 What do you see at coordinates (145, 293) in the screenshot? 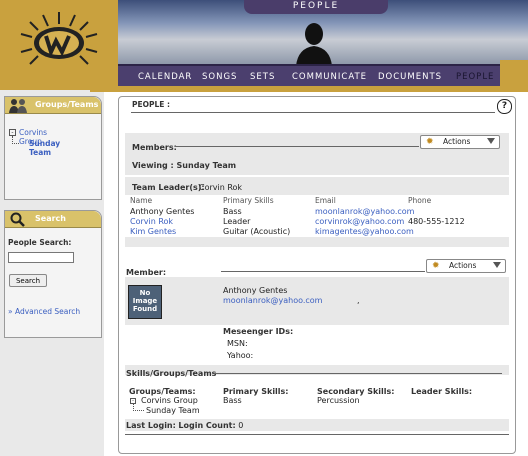
I see `photo-text: No` at bounding box center [145, 293].